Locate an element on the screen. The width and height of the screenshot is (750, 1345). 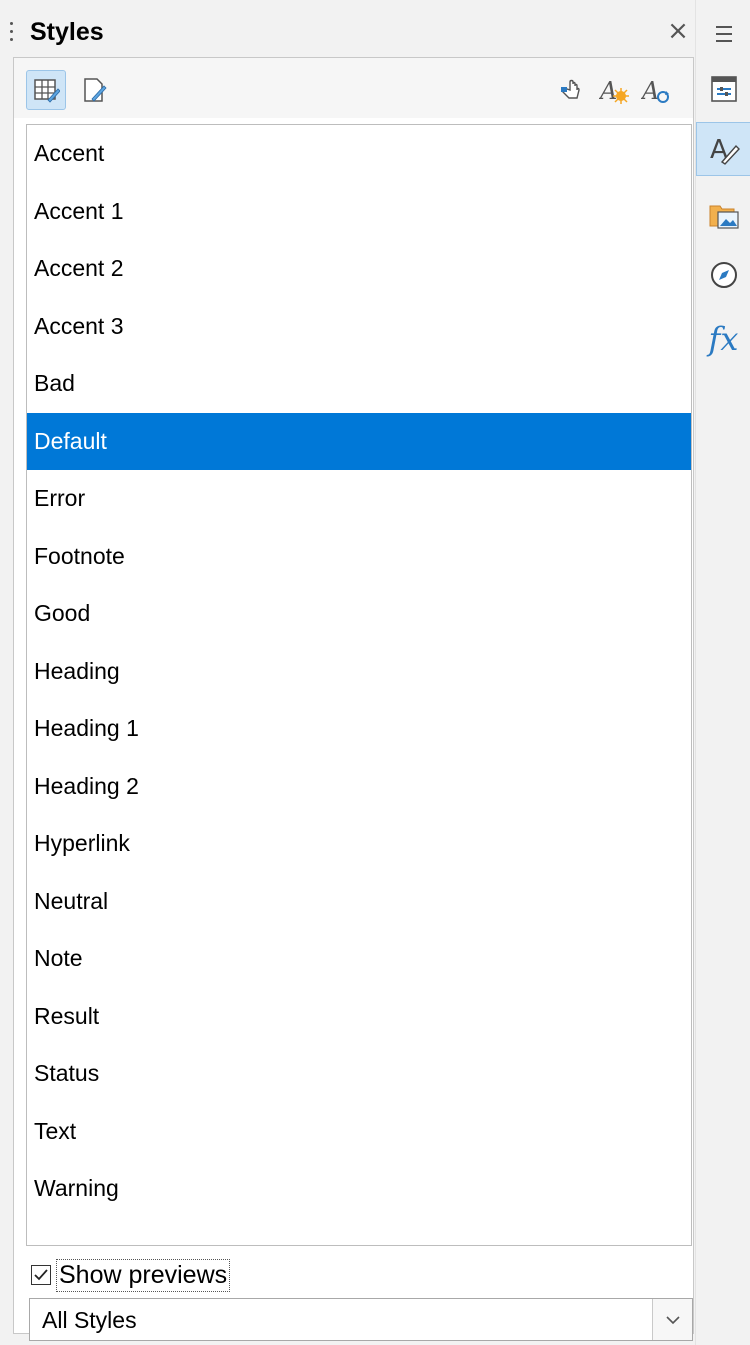
style-item: Text is located at coordinates (359, 1132).